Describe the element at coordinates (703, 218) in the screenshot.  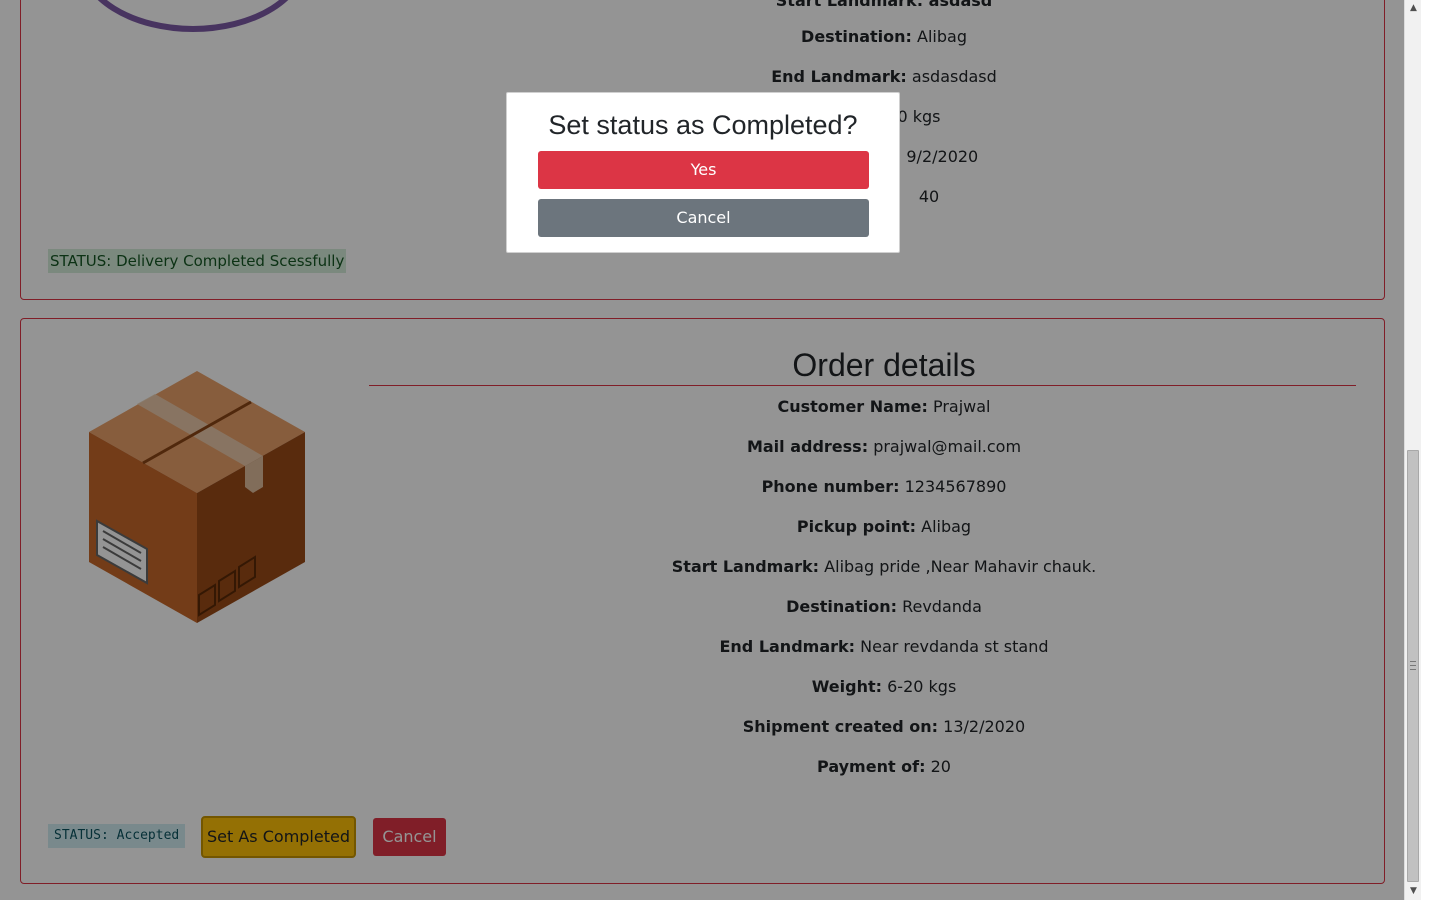
I see `dialog-cancel-button: Cancel` at that location.